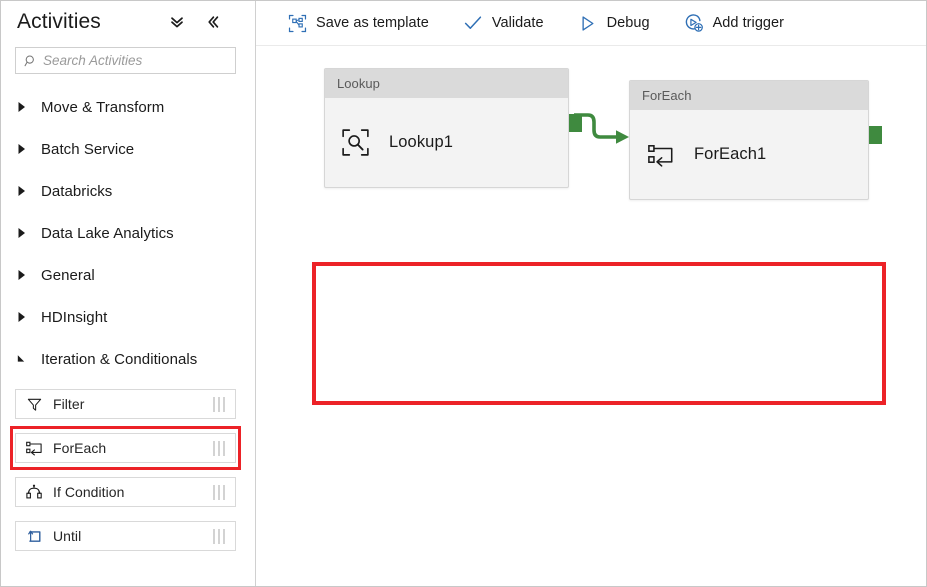 This screenshot has height=587, width=927. What do you see at coordinates (628, 23) in the screenshot?
I see `toolbar-button-label: Debug` at bounding box center [628, 23].